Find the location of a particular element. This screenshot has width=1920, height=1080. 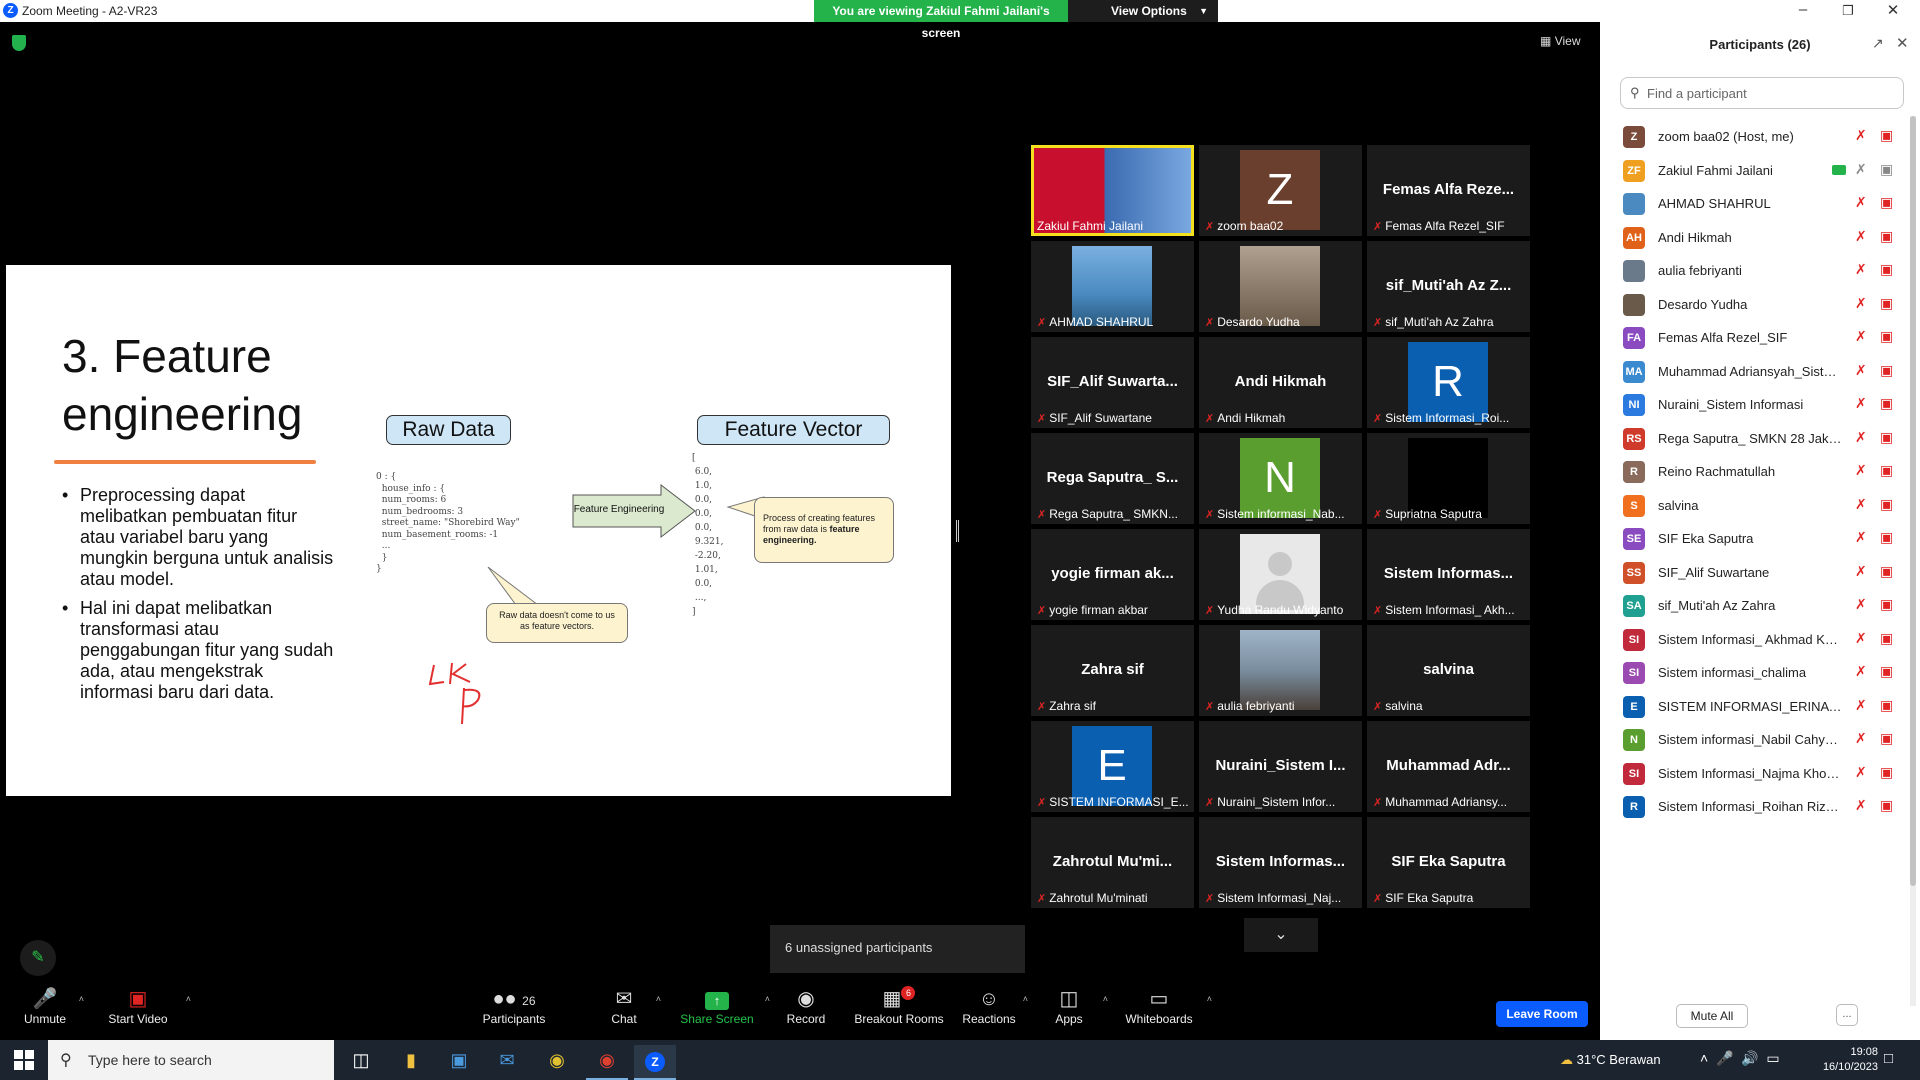

maximize-button: ❐ is located at coordinates (1848, 11).